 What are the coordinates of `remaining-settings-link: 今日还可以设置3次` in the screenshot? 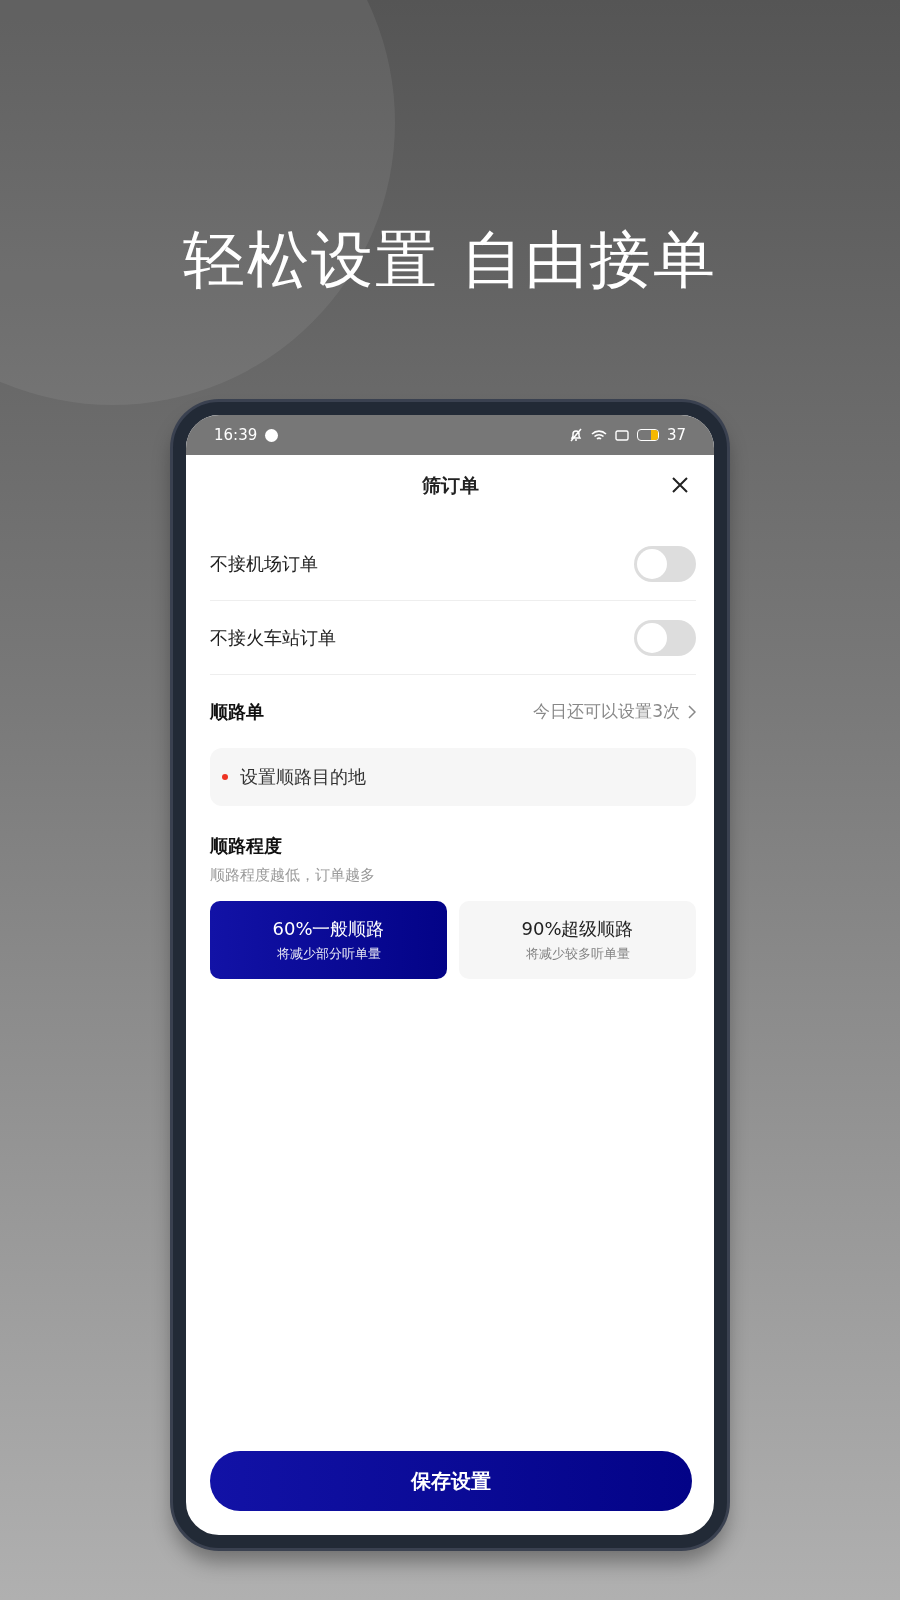 It's located at (614, 711).